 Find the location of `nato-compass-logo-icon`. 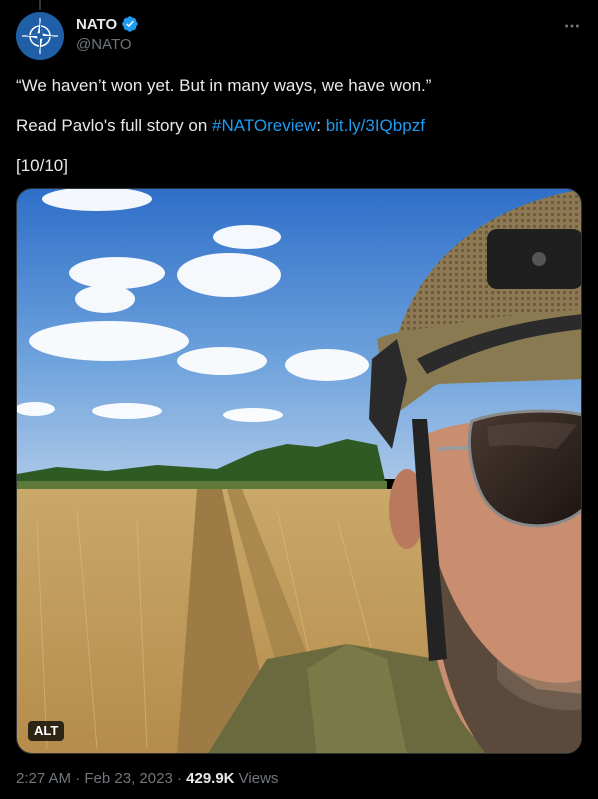

nato-compass-logo-icon is located at coordinates (40, 36).